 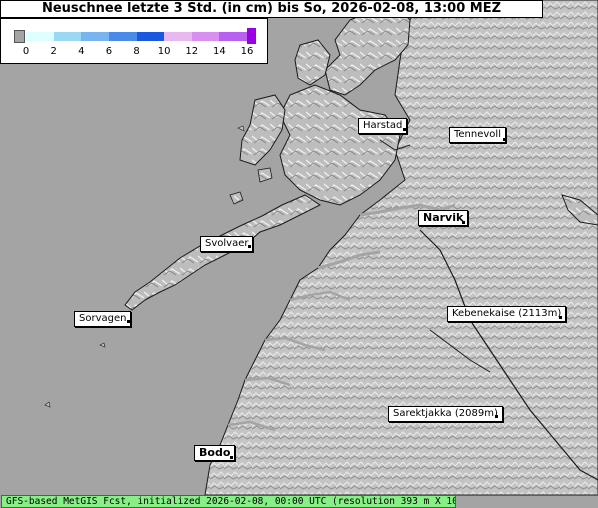 What do you see at coordinates (164, 51) in the screenshot?
I see `legend-tick: 10` at bounding box center [164, 51].